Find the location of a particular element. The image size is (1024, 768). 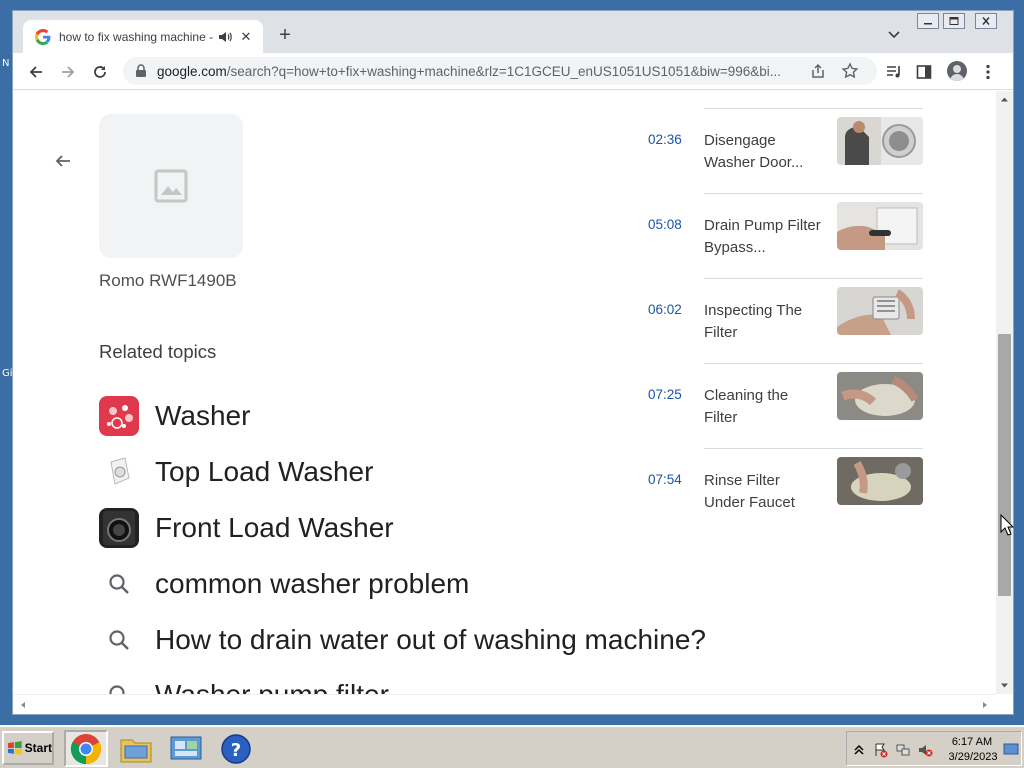

new-tab-button: + is located at coordinates (285, 35).